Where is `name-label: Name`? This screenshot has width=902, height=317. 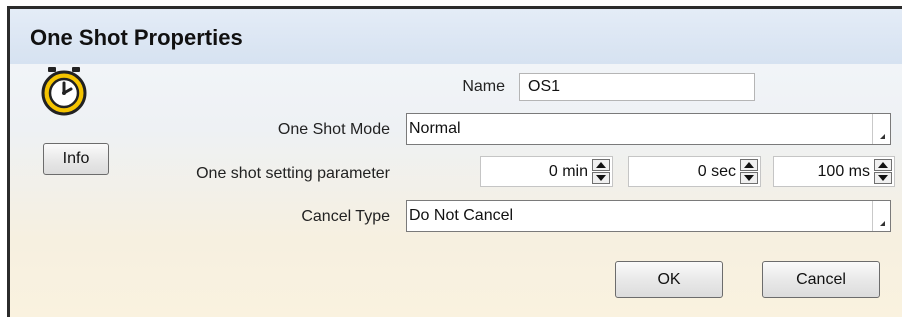 name-label: Name is located at coordinates (483, 86).